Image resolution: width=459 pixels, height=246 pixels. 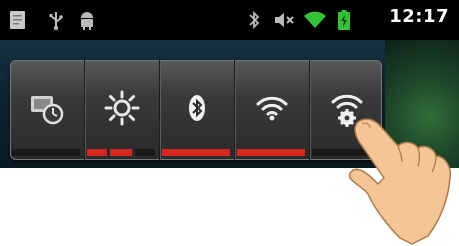 I want to click on wifi-toggle, so click(x=272, y=110).